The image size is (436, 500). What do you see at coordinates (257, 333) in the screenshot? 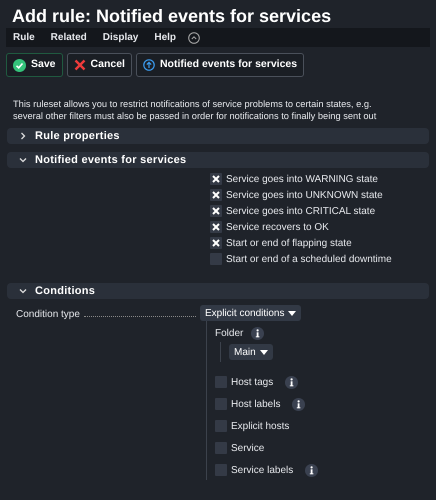
I see `info-icon` at bounding box center [257, 333].